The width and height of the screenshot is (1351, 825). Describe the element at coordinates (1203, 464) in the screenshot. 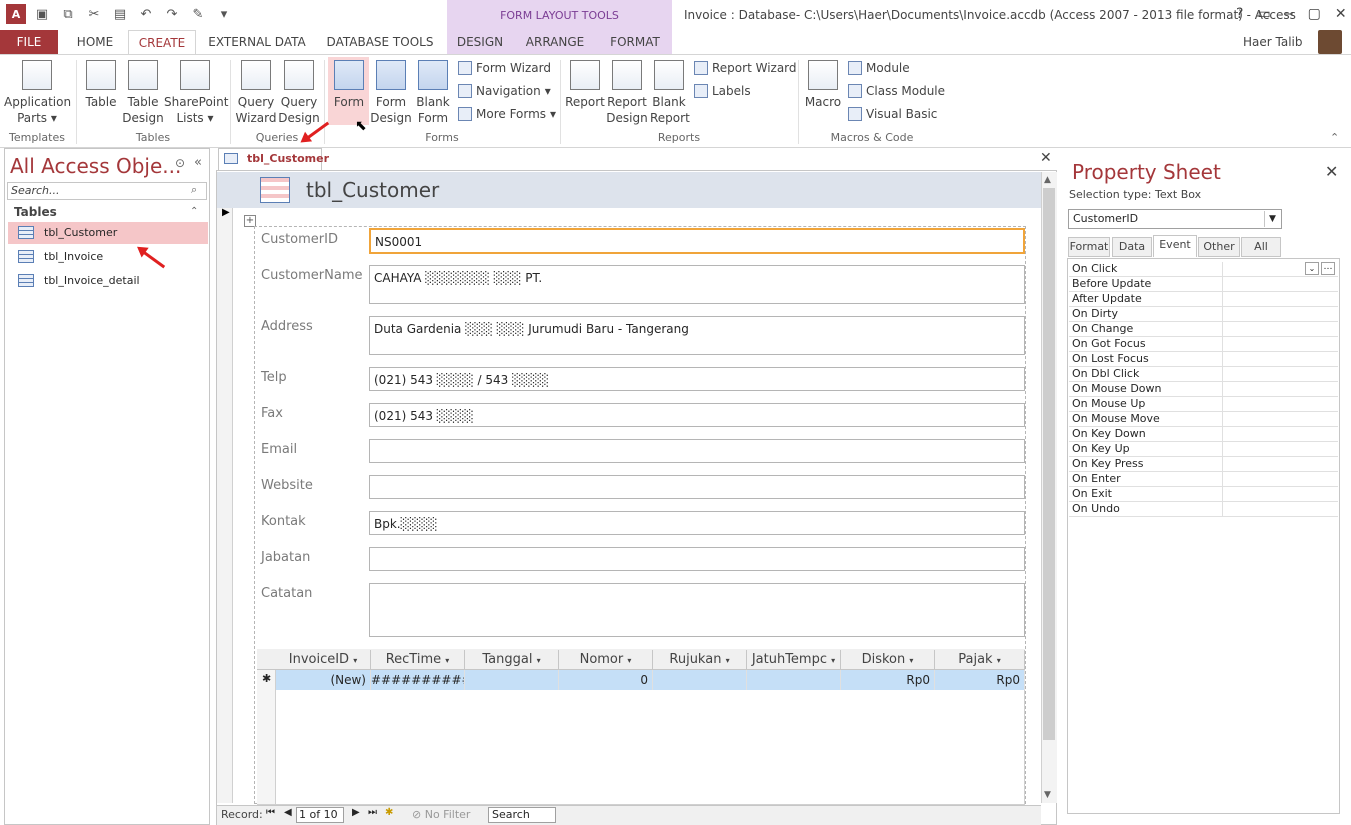

I see `prop-on-key-press: On Key Press` at that location.